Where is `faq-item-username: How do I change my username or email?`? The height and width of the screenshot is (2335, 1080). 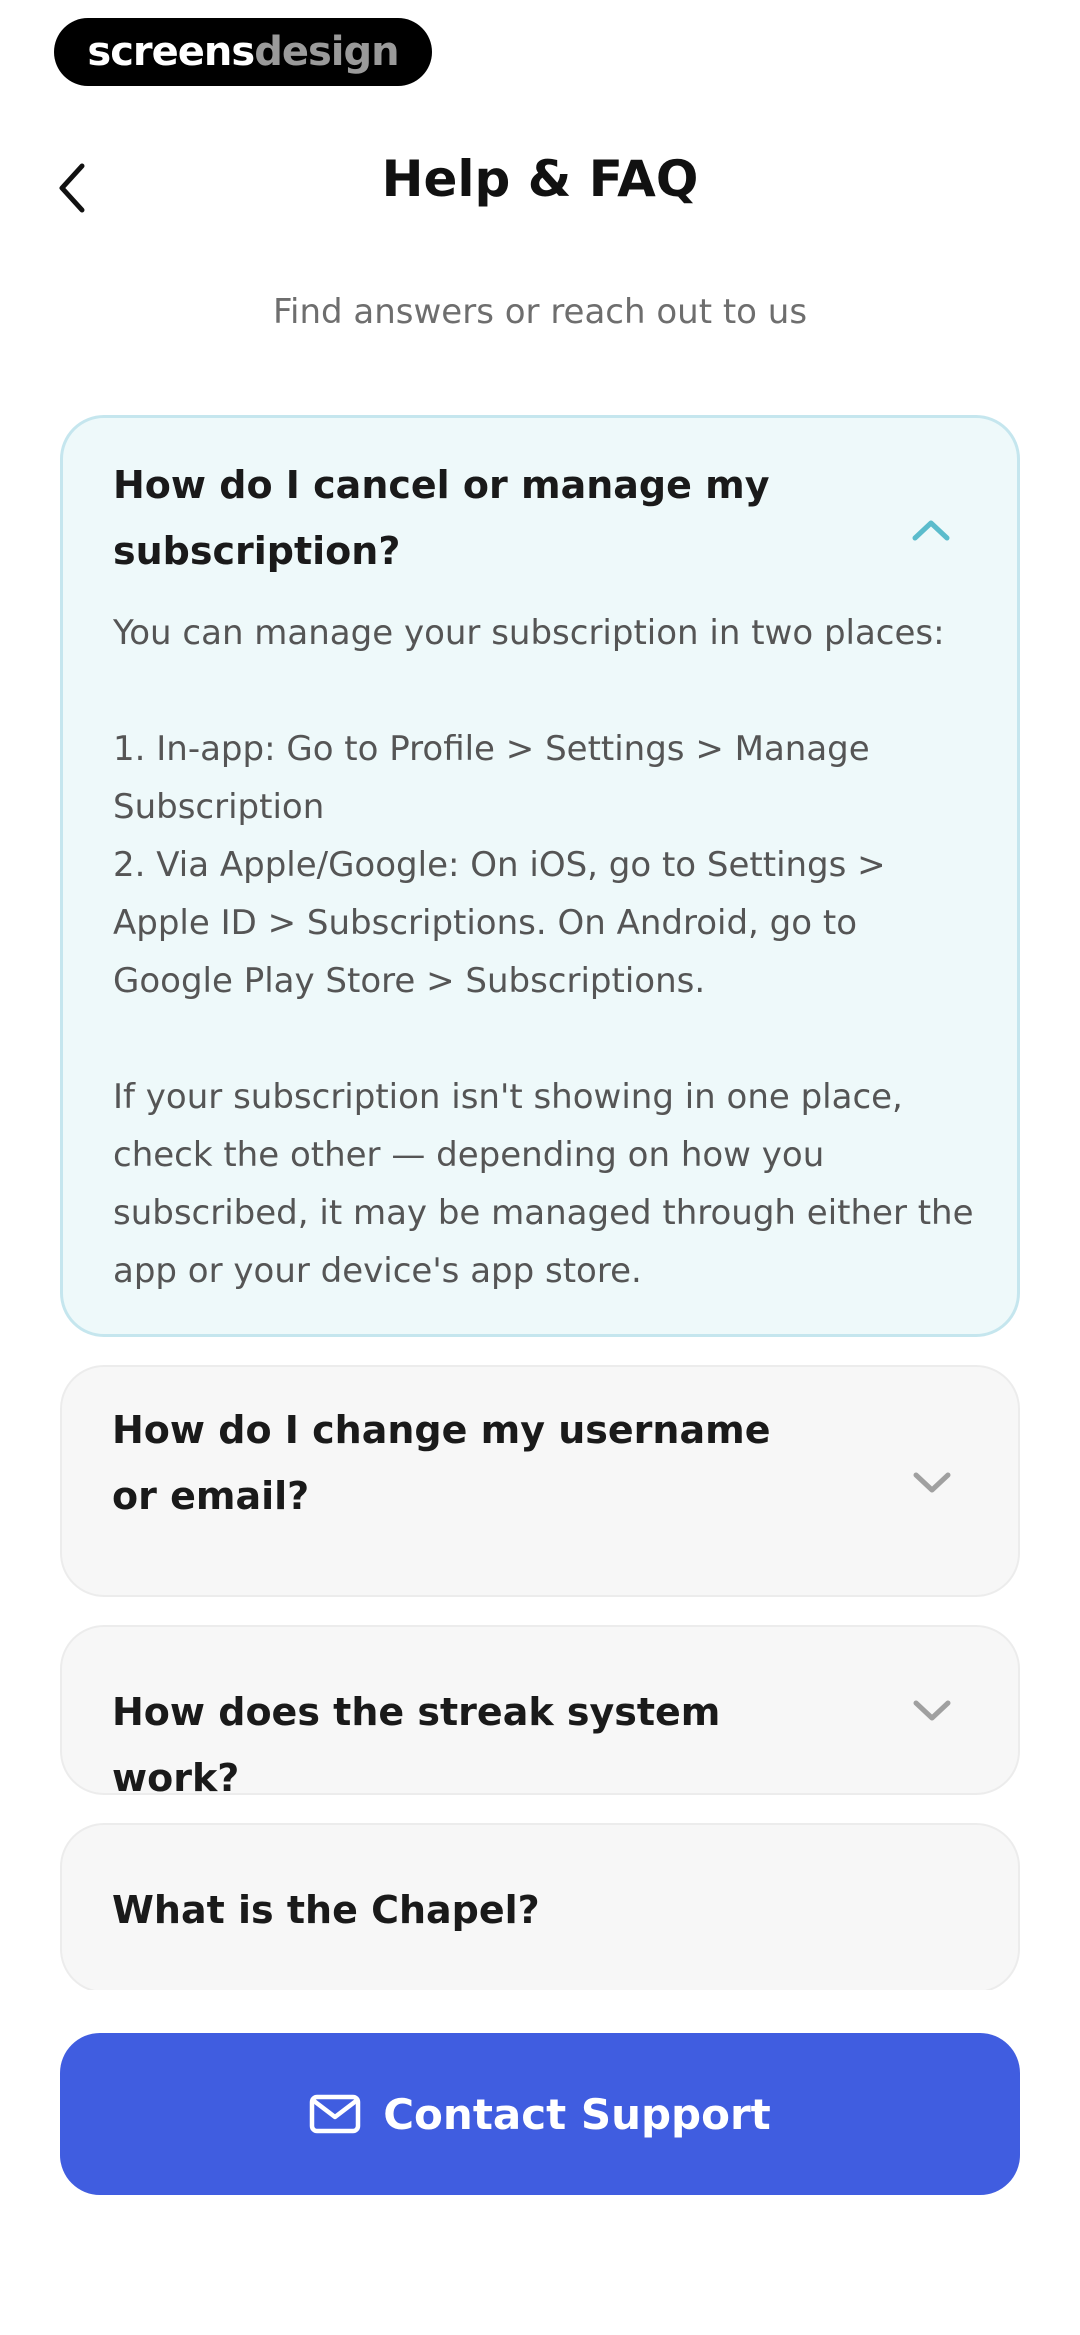
faq-item-username: How do I change my username or email? is located at coordinates (540, 1481).